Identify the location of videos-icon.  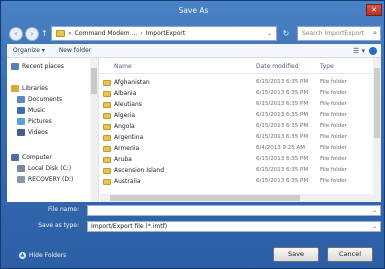
(21, 132).